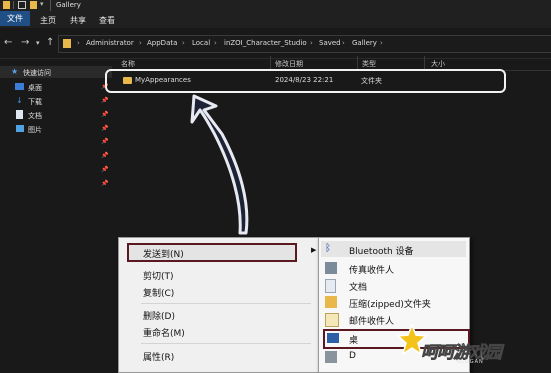 The width and height of the screenshot is (551, 373). I want to click on menu-item-send-to: 发送到(N), so click(212, 252).